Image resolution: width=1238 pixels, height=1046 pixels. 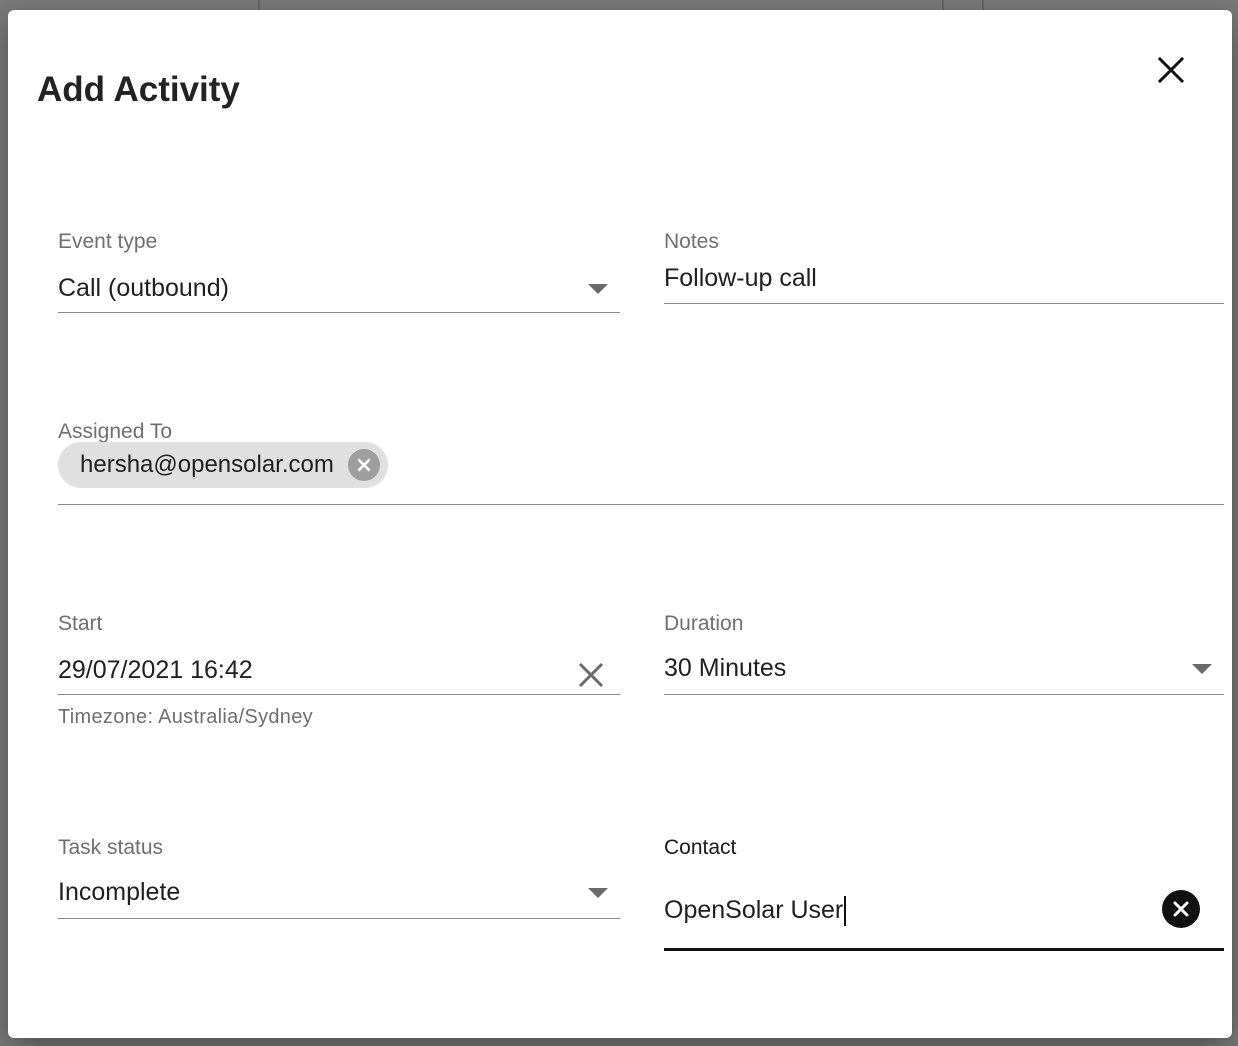 I want to click on notes-underline, so click(x=944, y=303).